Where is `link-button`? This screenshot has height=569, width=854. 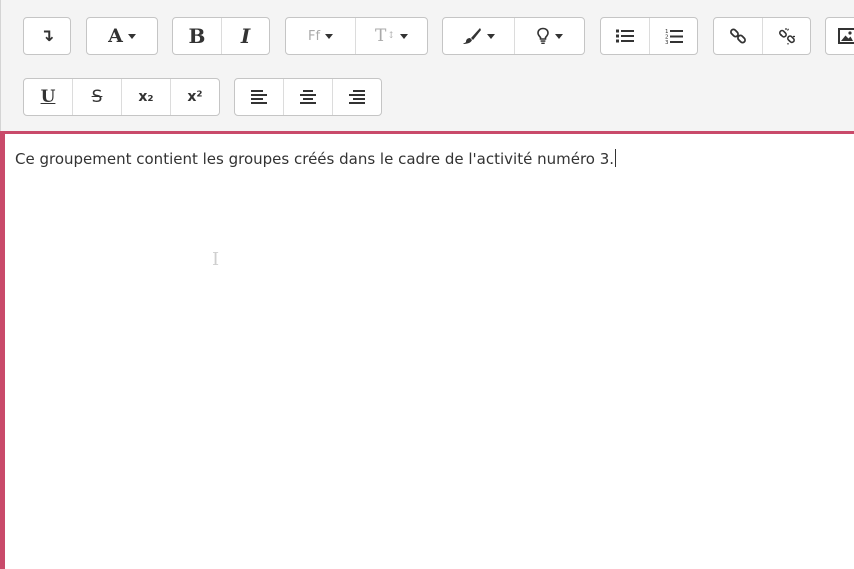 link-button is located at coordinates (738, 36).